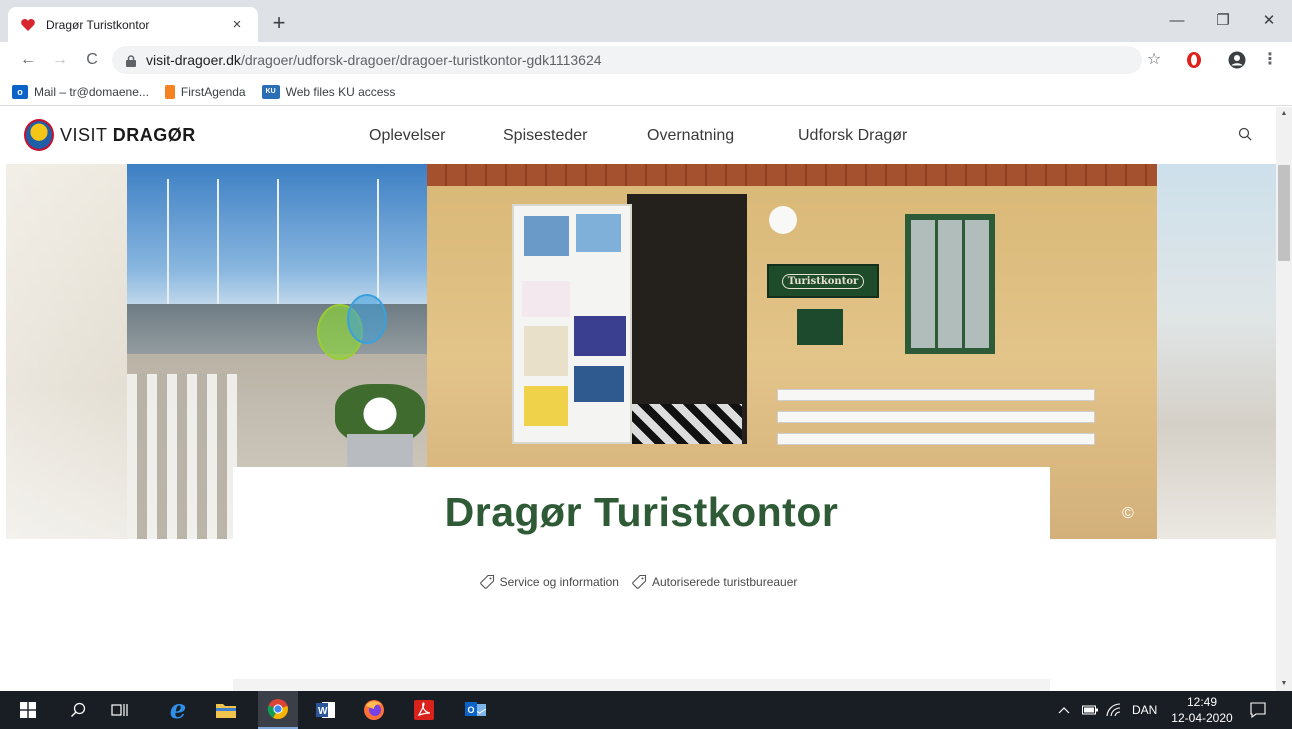  What do you see at coordinates (424, 710) in the screenshot?
I see `acrobat-icon` at bounding box center [424, 710].